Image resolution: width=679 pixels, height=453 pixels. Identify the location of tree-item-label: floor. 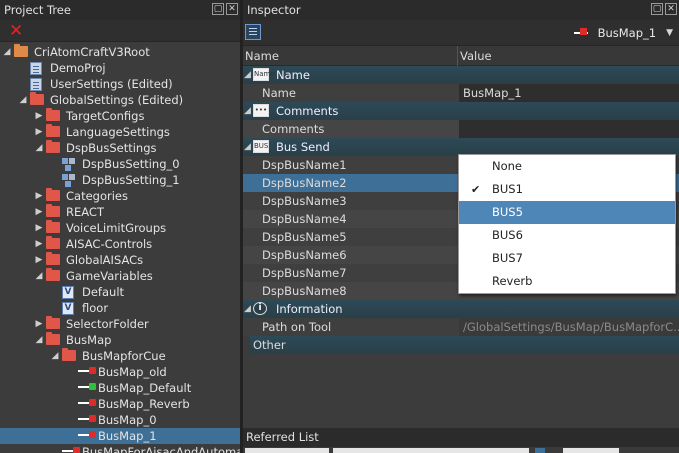
(95, 308).